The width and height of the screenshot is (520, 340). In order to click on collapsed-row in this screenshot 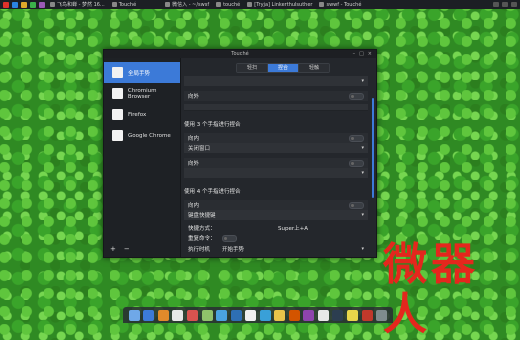, I will do `click(276, 107)`.